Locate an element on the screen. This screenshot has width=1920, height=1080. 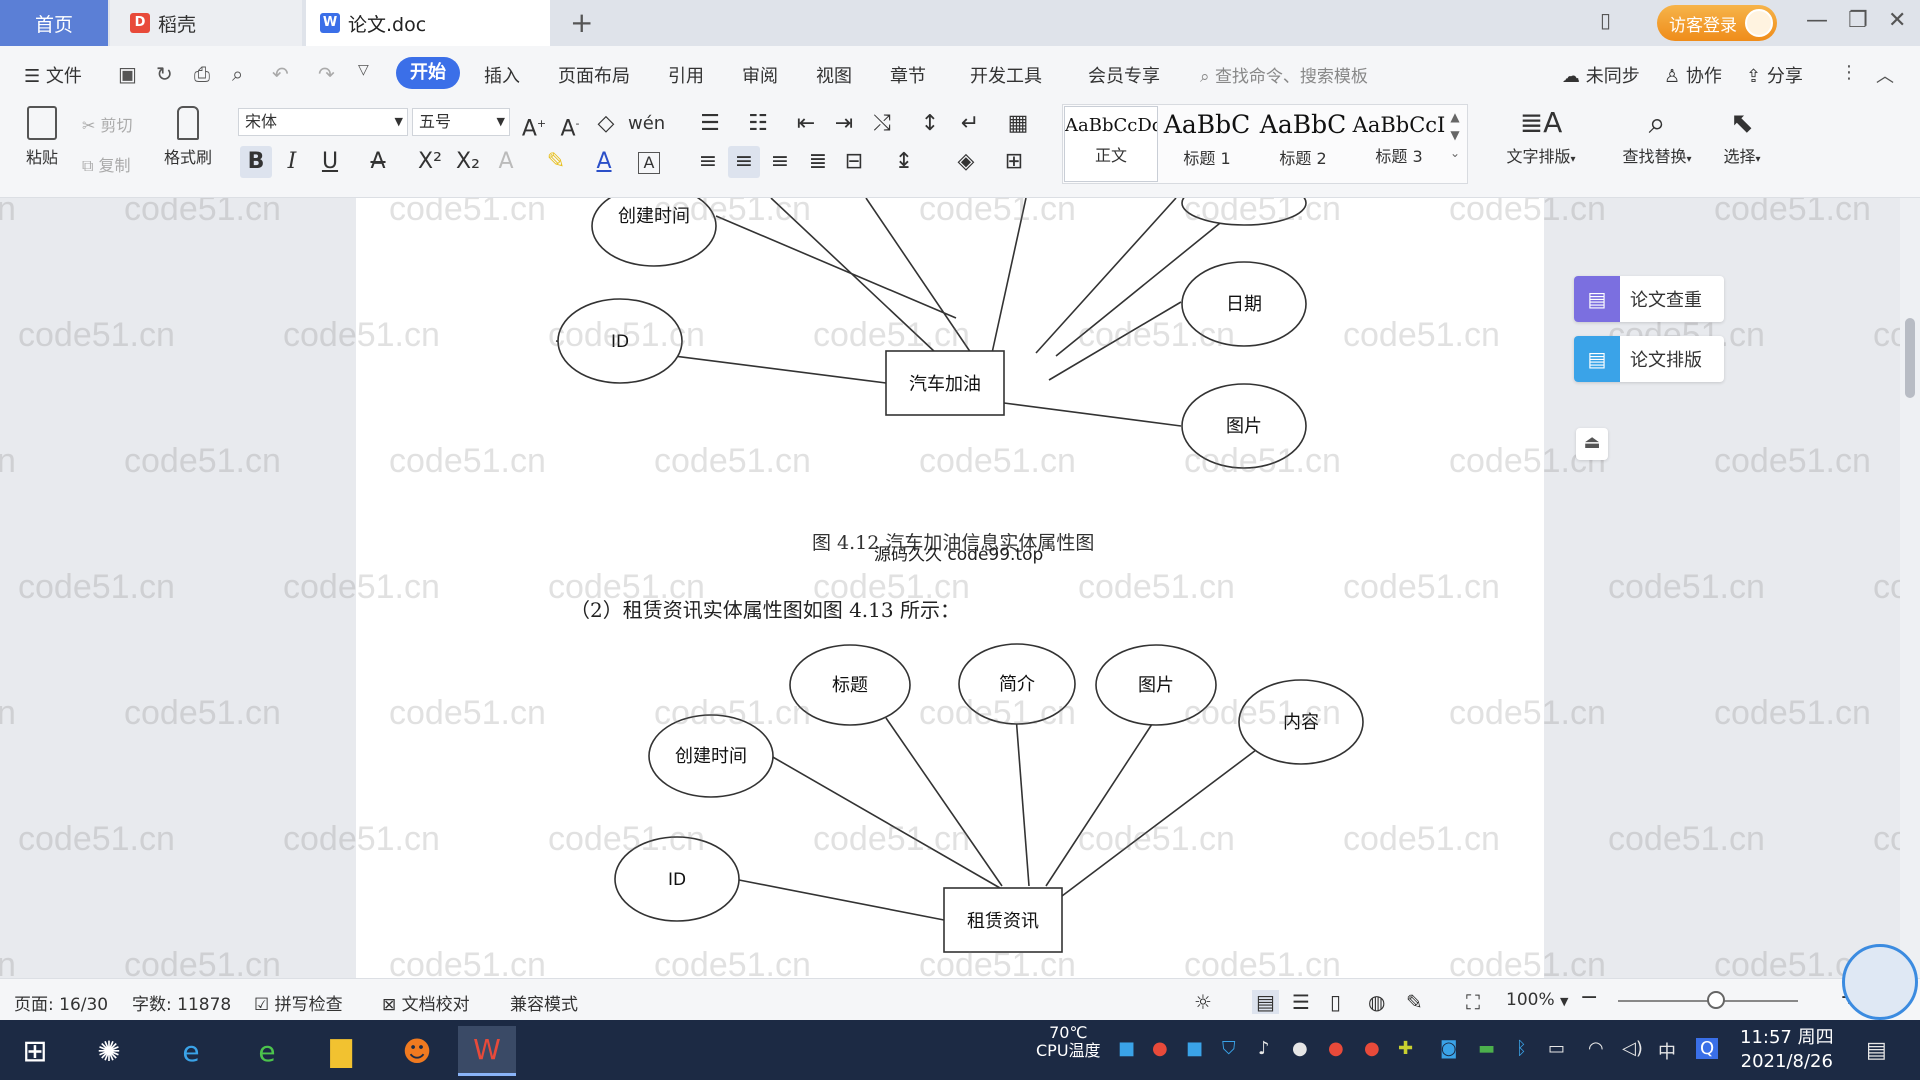
wifi-icon: ◠ is located at coordinates (1596, 1048).